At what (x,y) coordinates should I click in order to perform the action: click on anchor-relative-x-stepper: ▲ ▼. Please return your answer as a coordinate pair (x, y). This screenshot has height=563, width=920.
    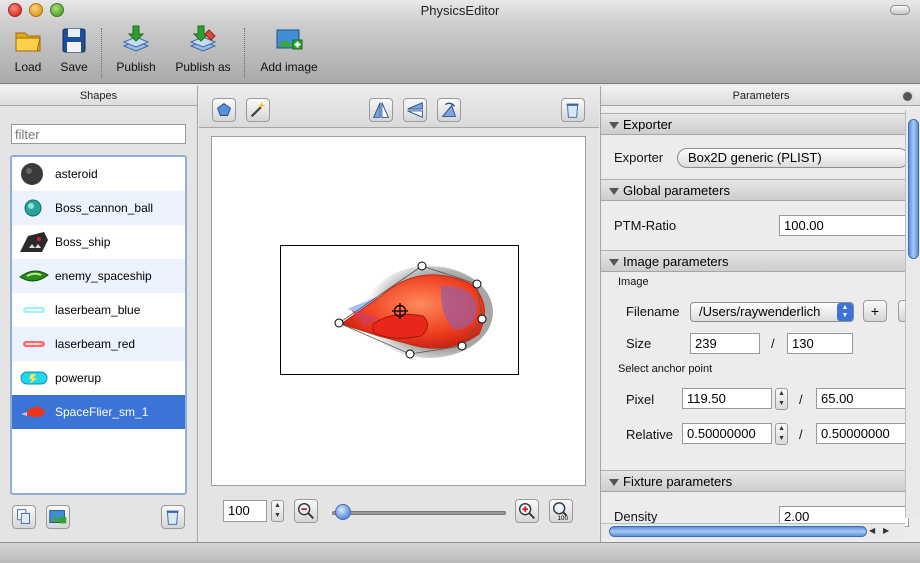
    Looking at the image, I should click on (781, 434).